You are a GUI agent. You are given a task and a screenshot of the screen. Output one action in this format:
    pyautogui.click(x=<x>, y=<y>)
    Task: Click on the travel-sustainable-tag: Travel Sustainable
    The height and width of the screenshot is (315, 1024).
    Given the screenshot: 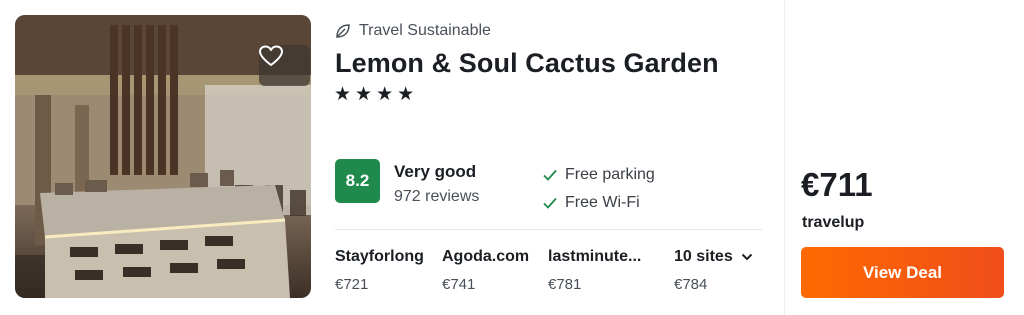 What is the action you would take?
    pyautogui.click(x=413, y=31)
    